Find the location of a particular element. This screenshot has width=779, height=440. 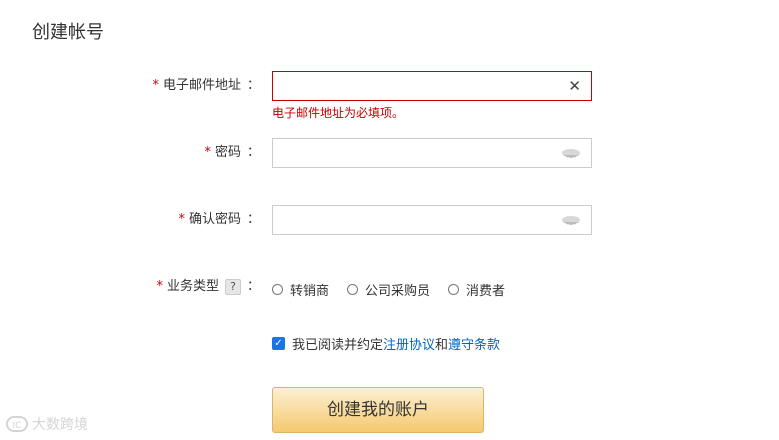

radio-consumer: 消费者 is located at coordinates (476, 289).